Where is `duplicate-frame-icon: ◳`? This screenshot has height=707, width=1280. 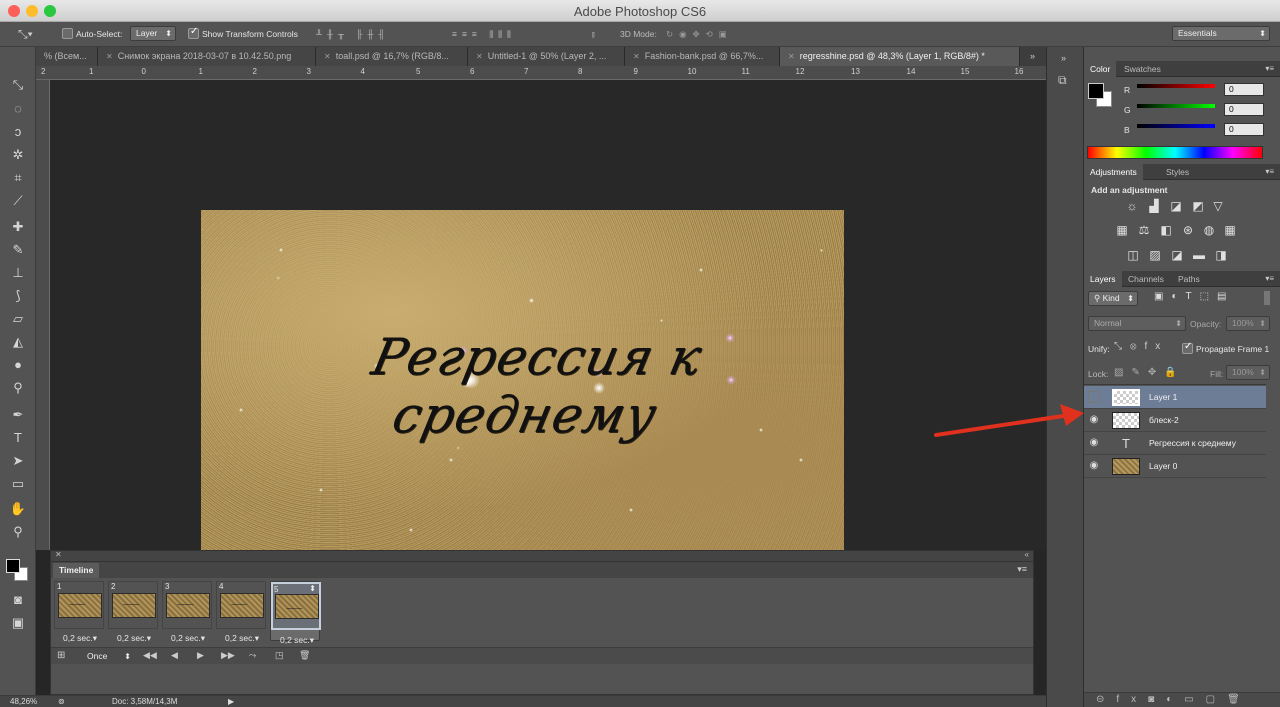
duplicate-frame-icon: ◳ is located at coordinates (279, 655).